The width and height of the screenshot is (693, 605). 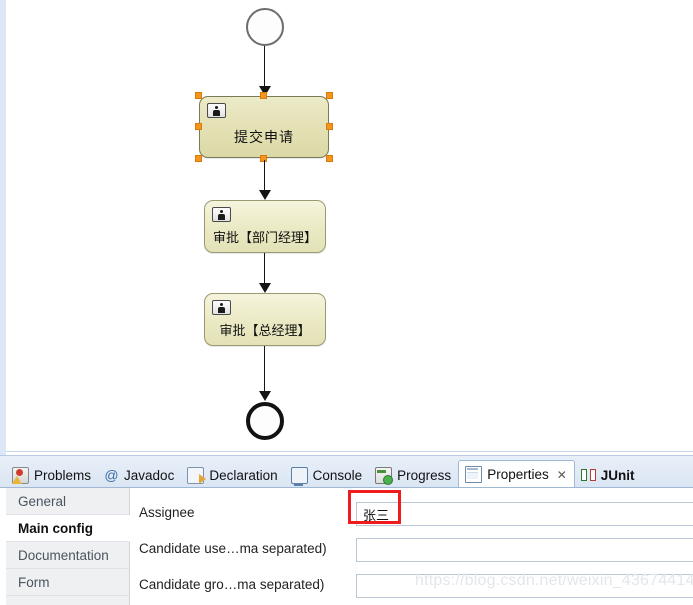 What do you see at coordinates (474, 474) in the screenshot?
I see `properties-icon` at bounding box center [474, 474].